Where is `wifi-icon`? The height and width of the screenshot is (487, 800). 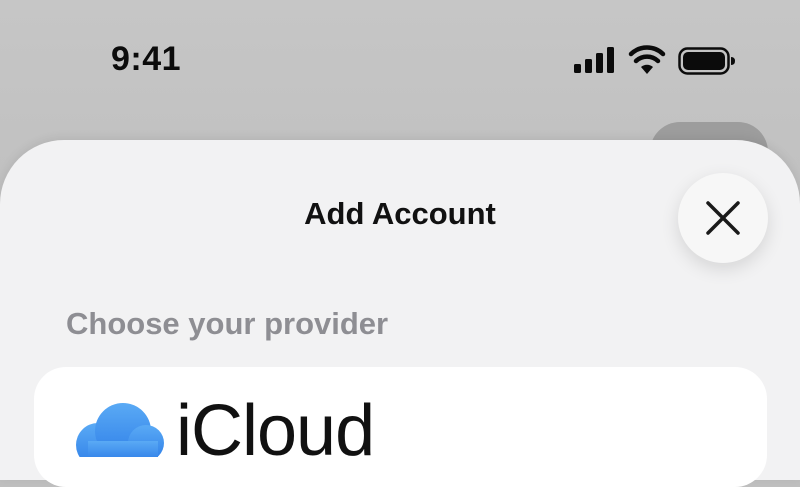 wifi-icon is located at coordinates (647, 59).